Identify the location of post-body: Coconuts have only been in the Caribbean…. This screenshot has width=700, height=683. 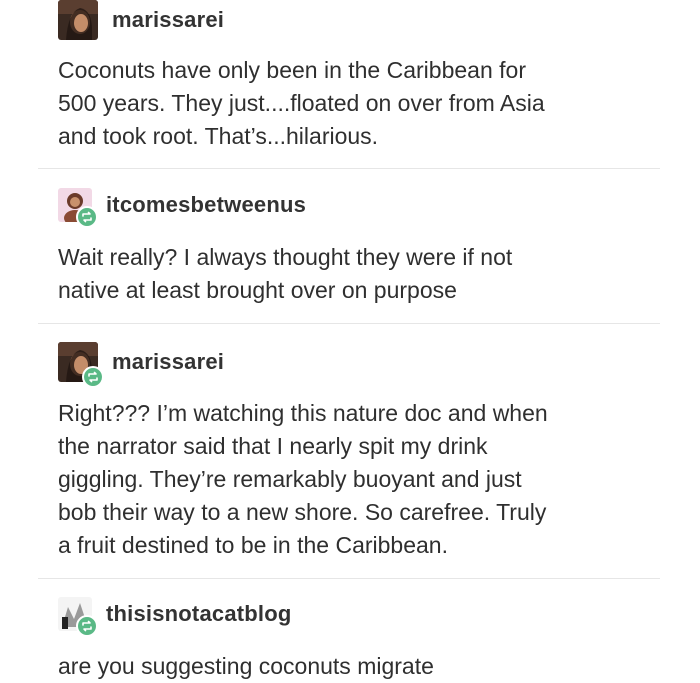
(358, 103).